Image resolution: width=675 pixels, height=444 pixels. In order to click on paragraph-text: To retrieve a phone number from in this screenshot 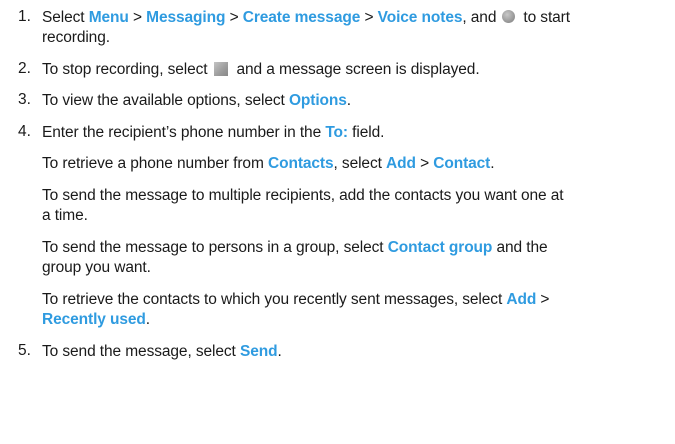, I will do `click(155, 163)`.